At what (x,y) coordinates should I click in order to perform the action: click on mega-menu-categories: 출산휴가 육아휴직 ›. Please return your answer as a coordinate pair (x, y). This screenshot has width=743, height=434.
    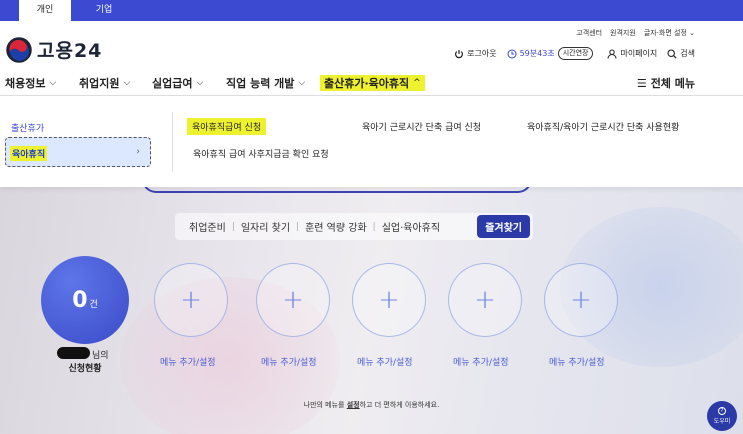
    Looking at the image, I should click on (80, 142).